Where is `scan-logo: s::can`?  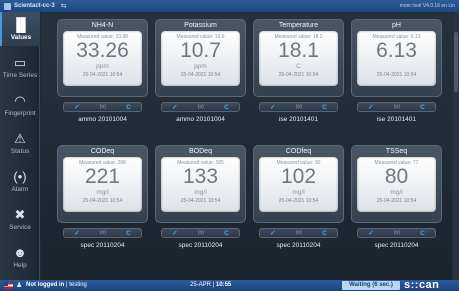
scan-logo: s::can is located at coordinates (422, 285).